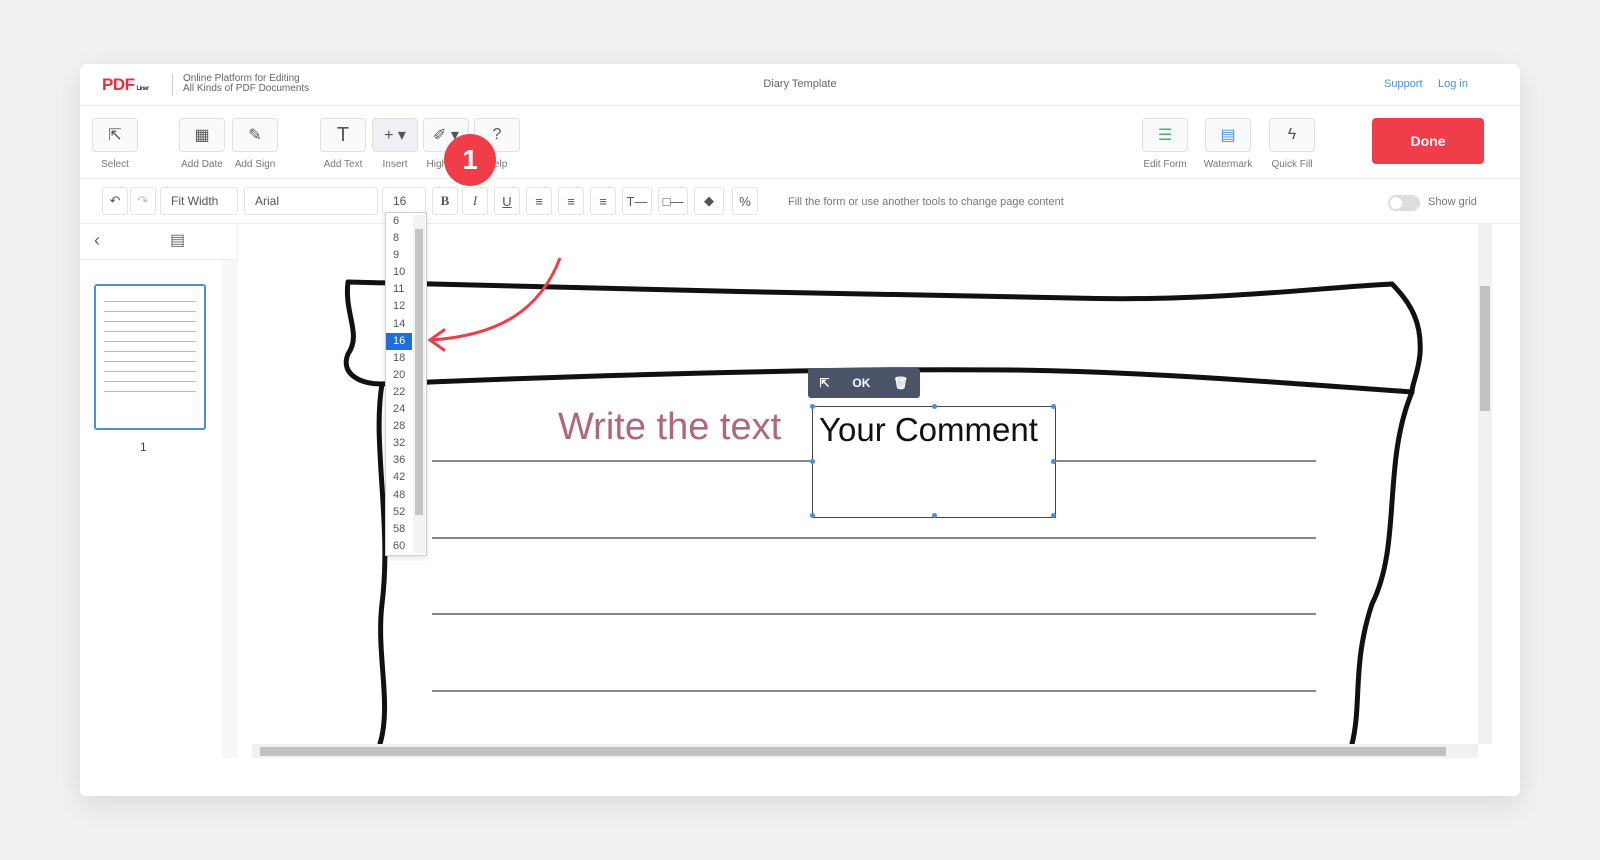  I want to click on font-size-option: 48, so click(399, 495).